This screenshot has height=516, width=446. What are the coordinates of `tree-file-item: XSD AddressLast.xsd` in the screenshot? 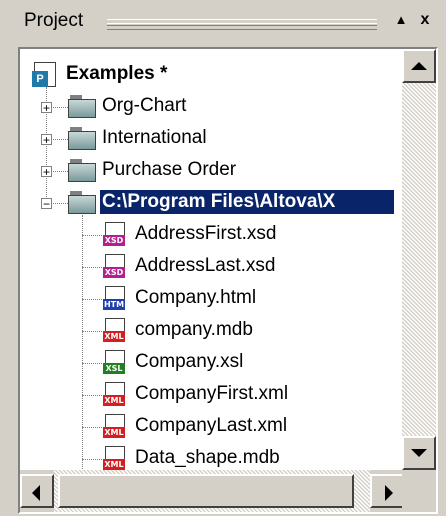 It's located at (213, 267).